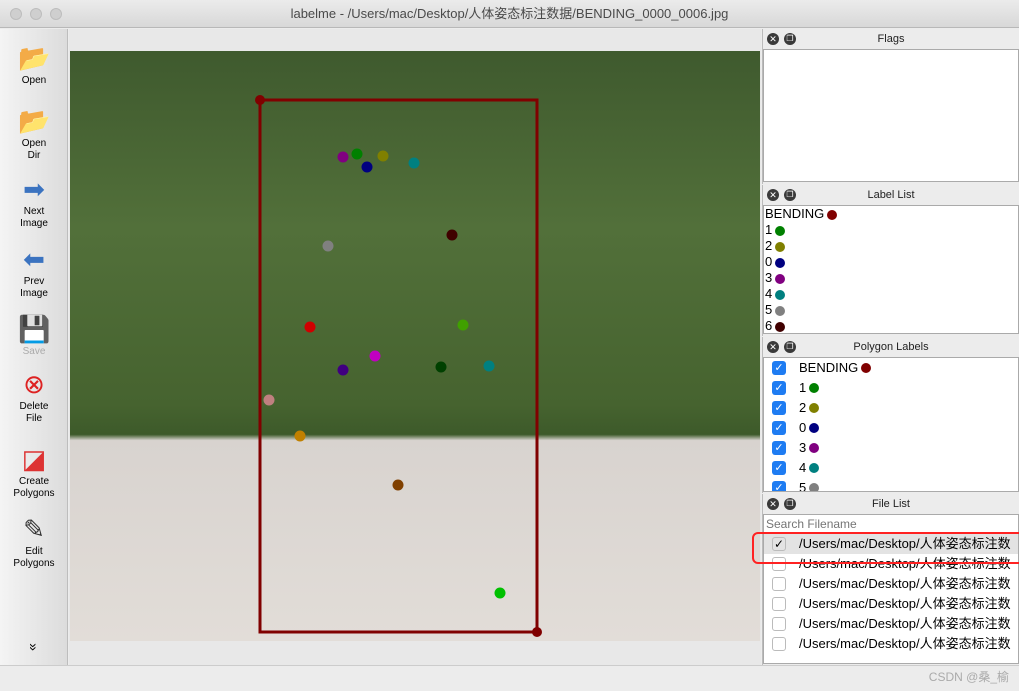 This screenshot has height=691, width=1019. What do you see at coordinates (769, 325) in the screenshot?
I see `label-text: 6` at bounding box center [769, 325].